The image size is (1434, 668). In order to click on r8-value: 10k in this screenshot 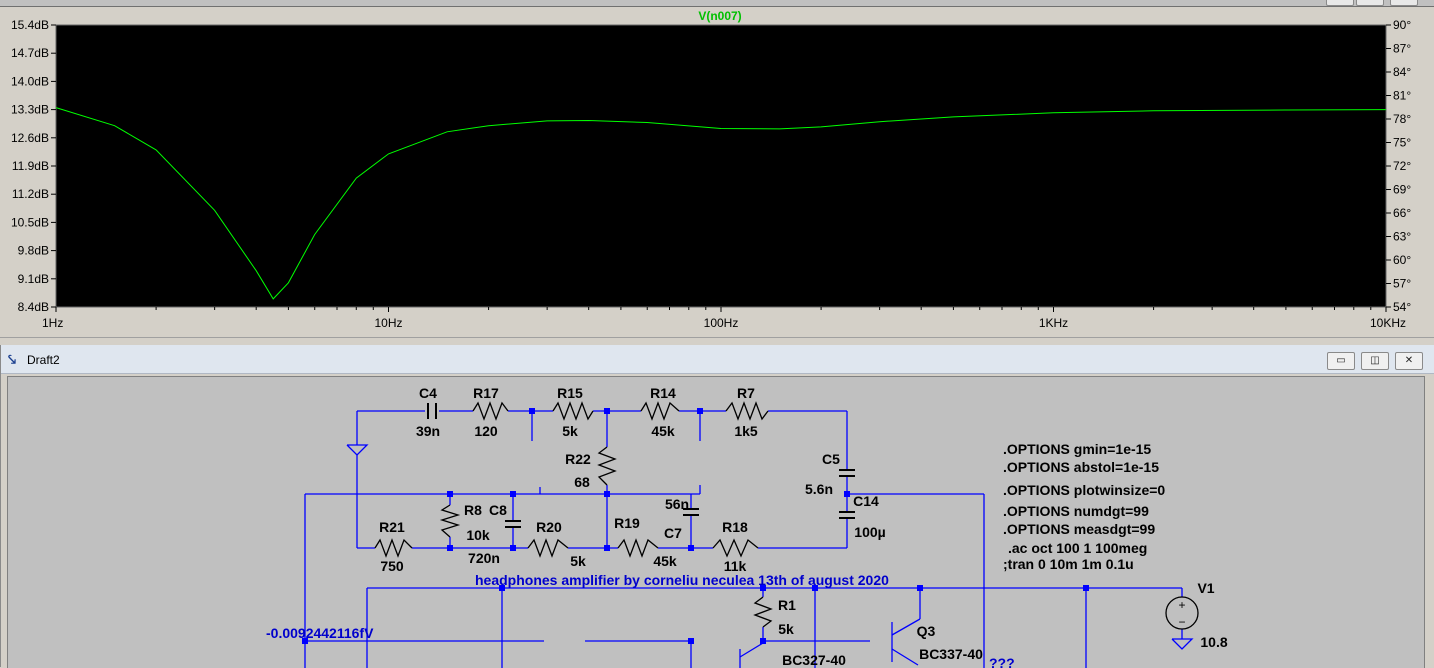, I will do `click(478, 535)`.